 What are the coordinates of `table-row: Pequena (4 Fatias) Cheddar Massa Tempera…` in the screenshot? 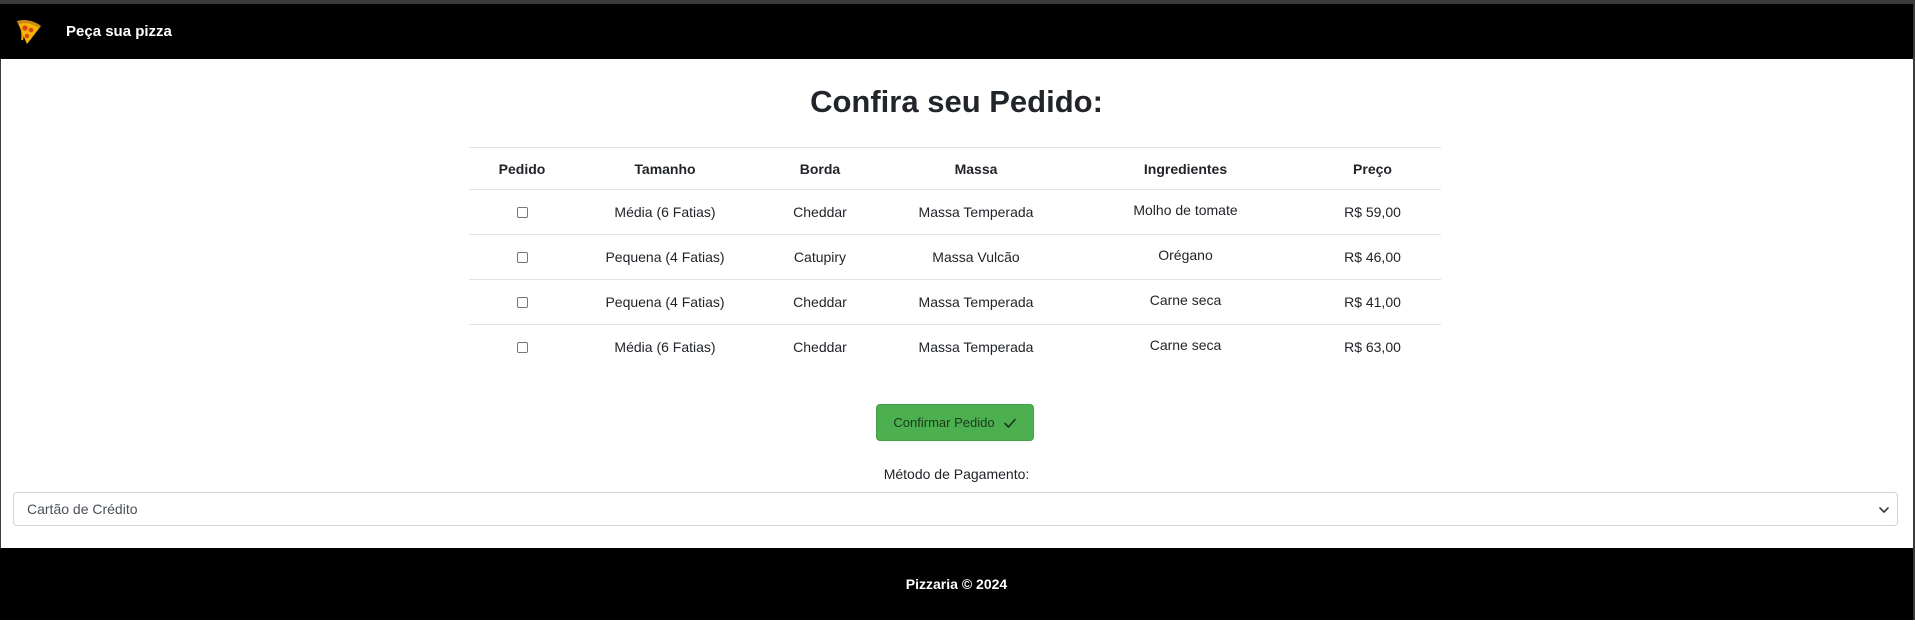 It's located at (955, 302).